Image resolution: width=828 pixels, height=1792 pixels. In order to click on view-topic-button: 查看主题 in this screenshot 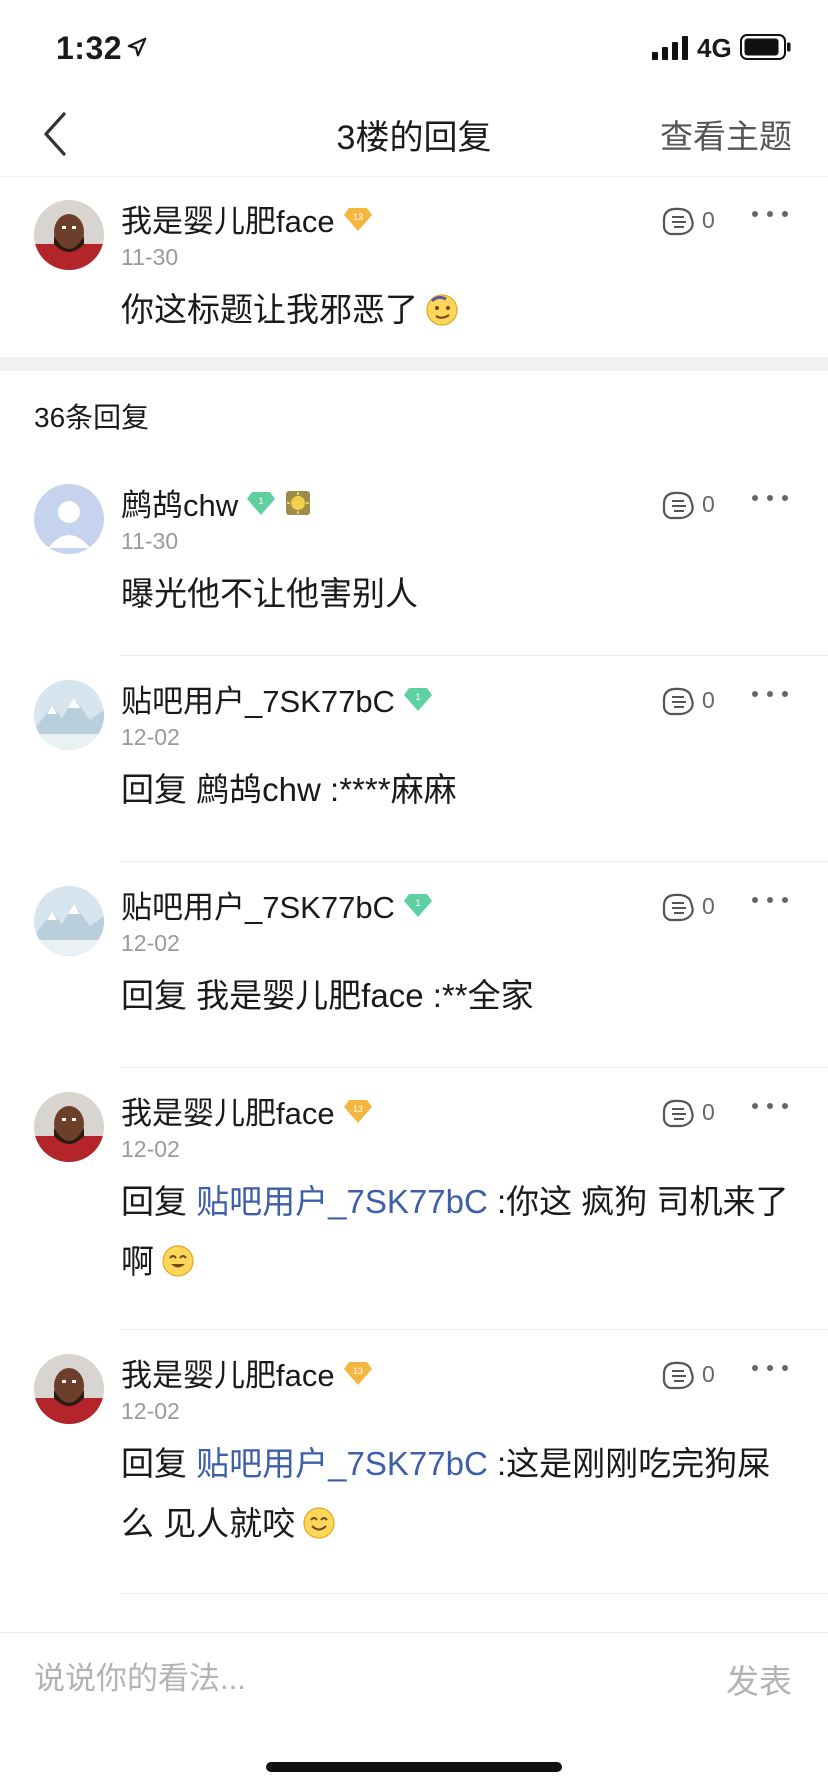, I will do `click(726, 134)`.